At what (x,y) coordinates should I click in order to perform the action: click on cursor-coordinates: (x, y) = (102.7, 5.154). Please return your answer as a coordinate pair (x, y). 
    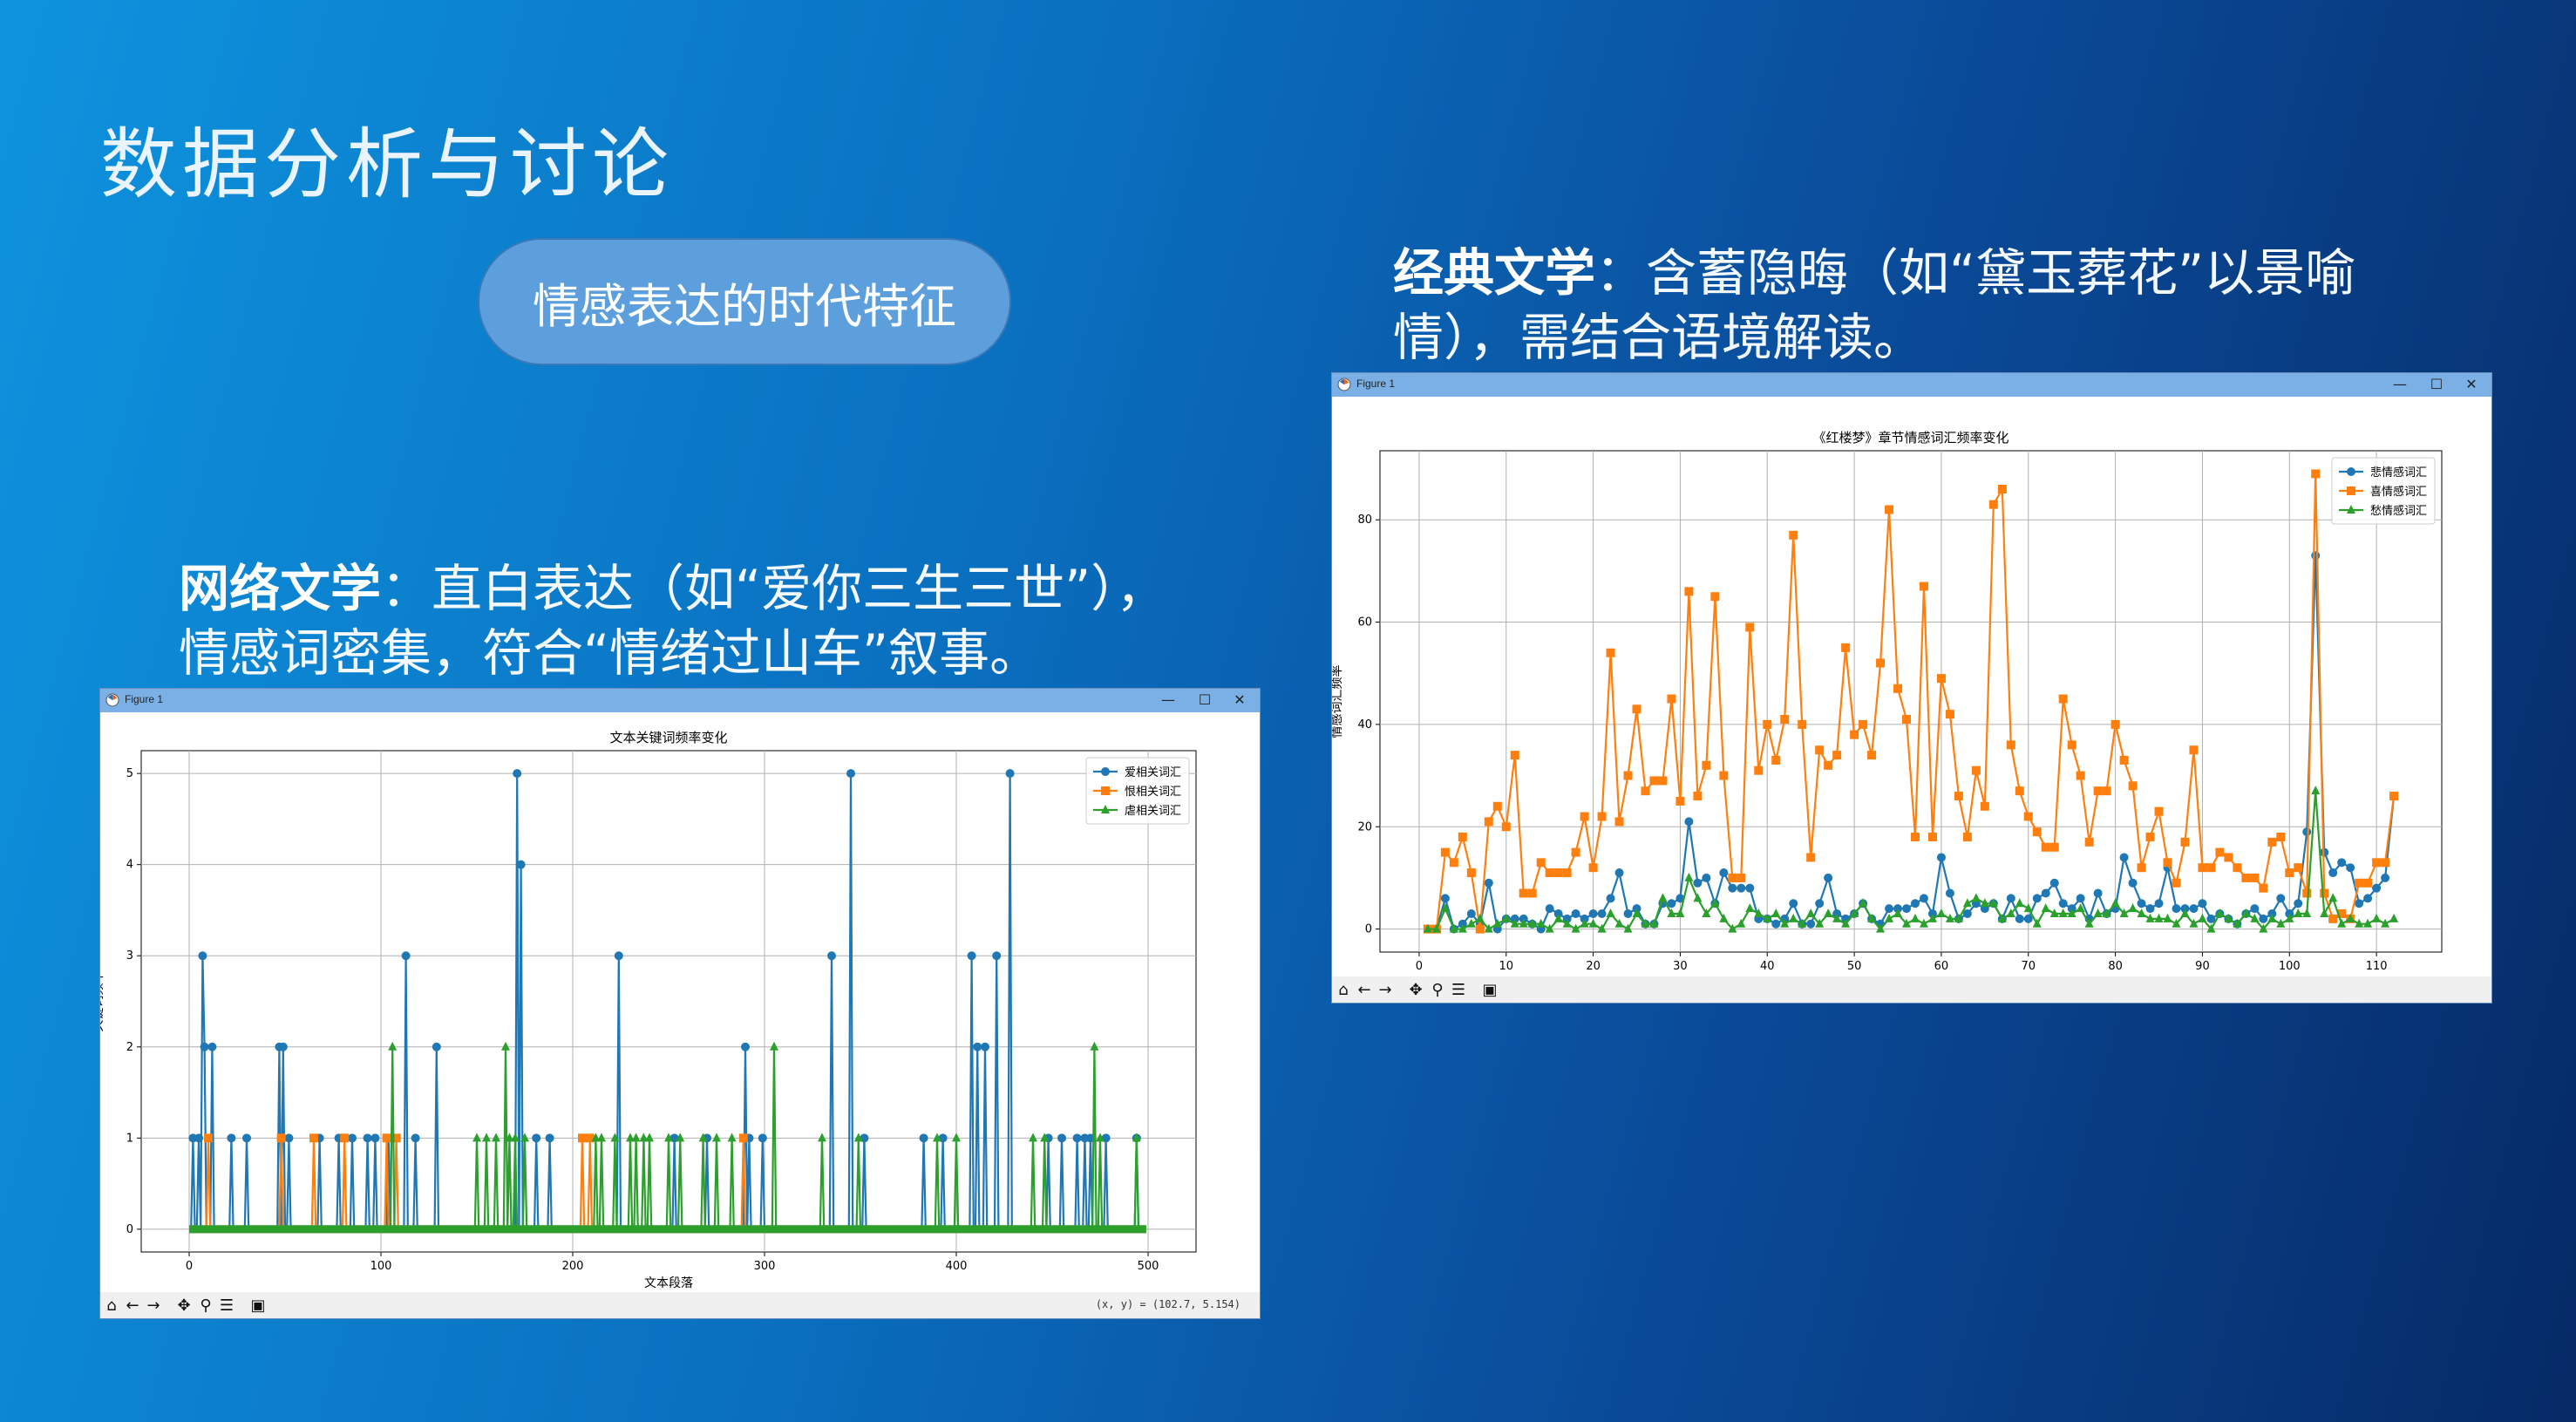
    Looking at the image, I should click on (1167, 1304).